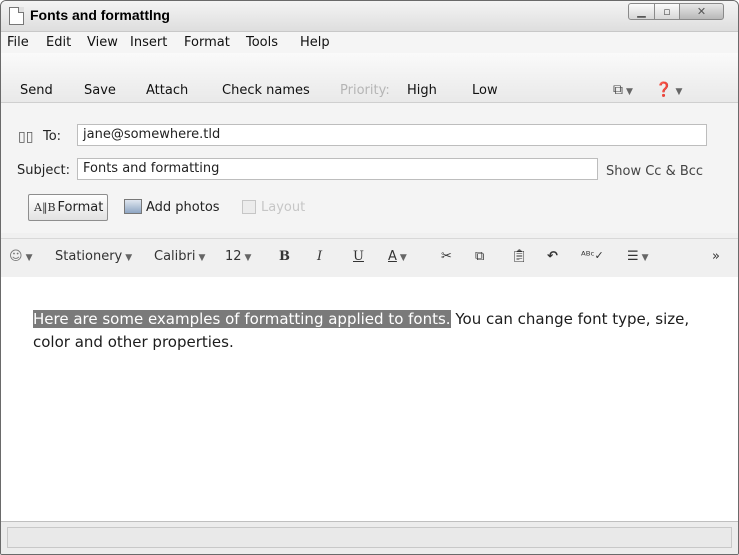 The height and width of the screenshot is (555, 739). What do you see at coordinates (623, 90) in the screenshot?
I see `read-options-icon: ⧉ ▼` at bounding box center [623, 90].